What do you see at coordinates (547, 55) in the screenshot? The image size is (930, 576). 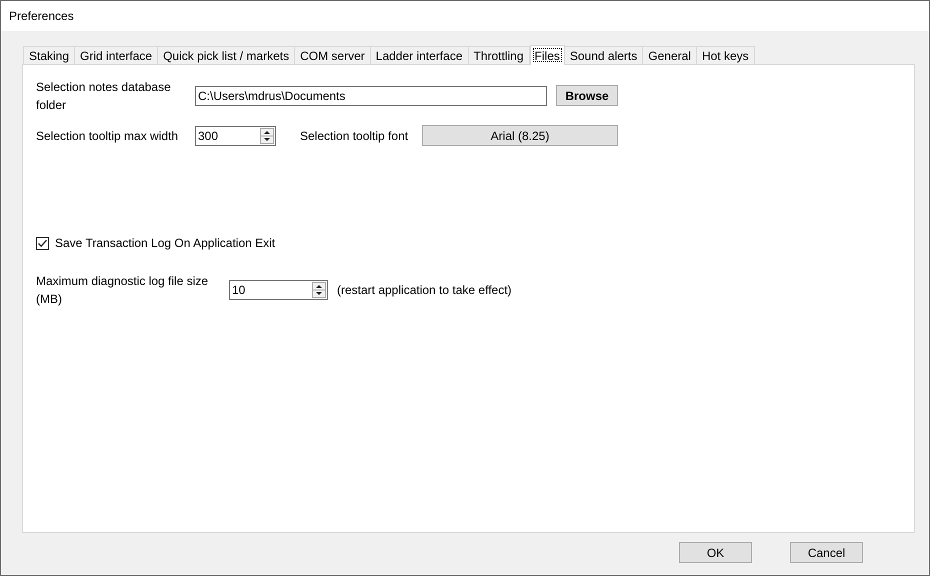 I see `tab: Files` at bounding box center [547, 55].